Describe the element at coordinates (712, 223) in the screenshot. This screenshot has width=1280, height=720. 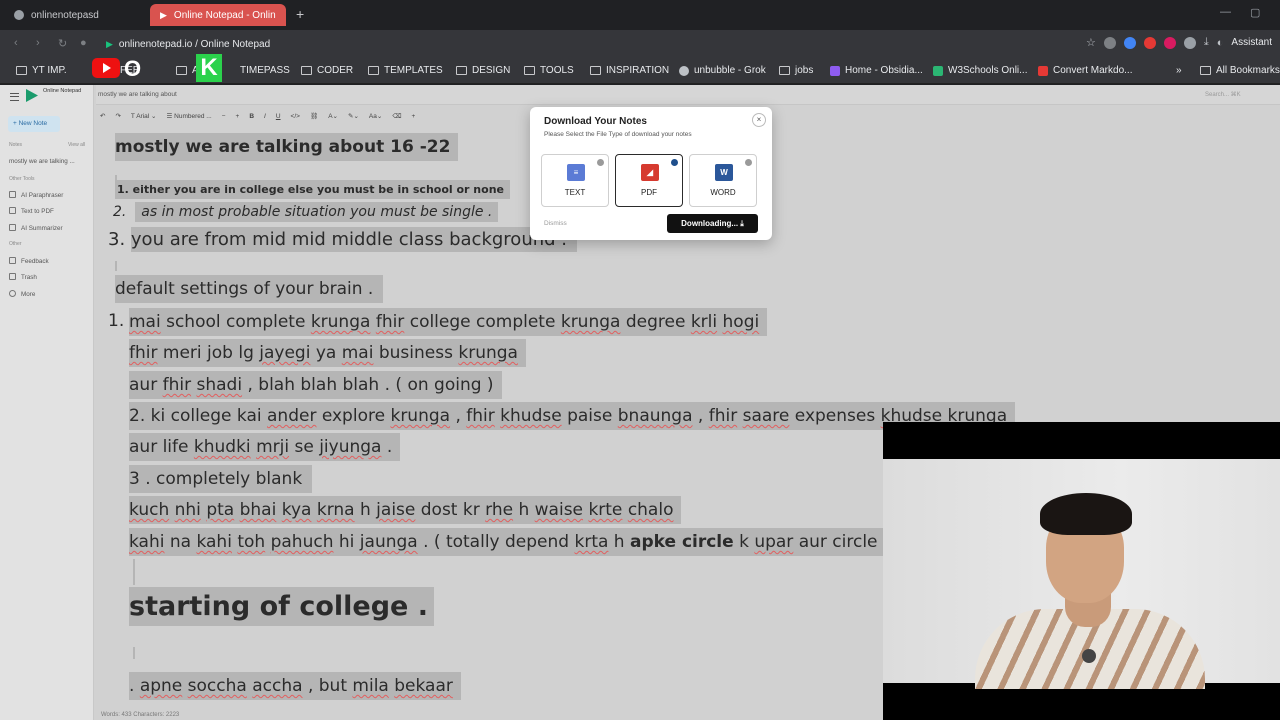
I see `download-button: Downloading... ⤓` at that location.